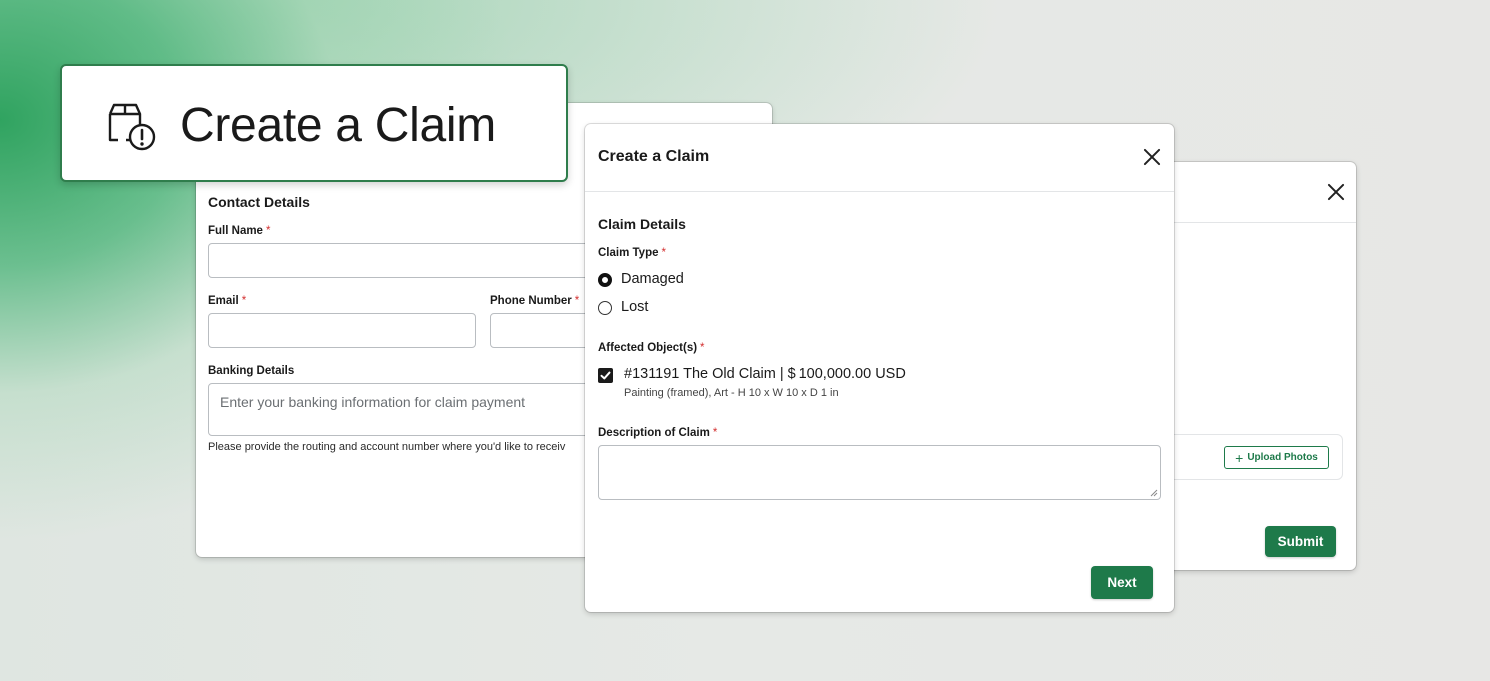  I want to click on full-name-input, so click(408, 260).